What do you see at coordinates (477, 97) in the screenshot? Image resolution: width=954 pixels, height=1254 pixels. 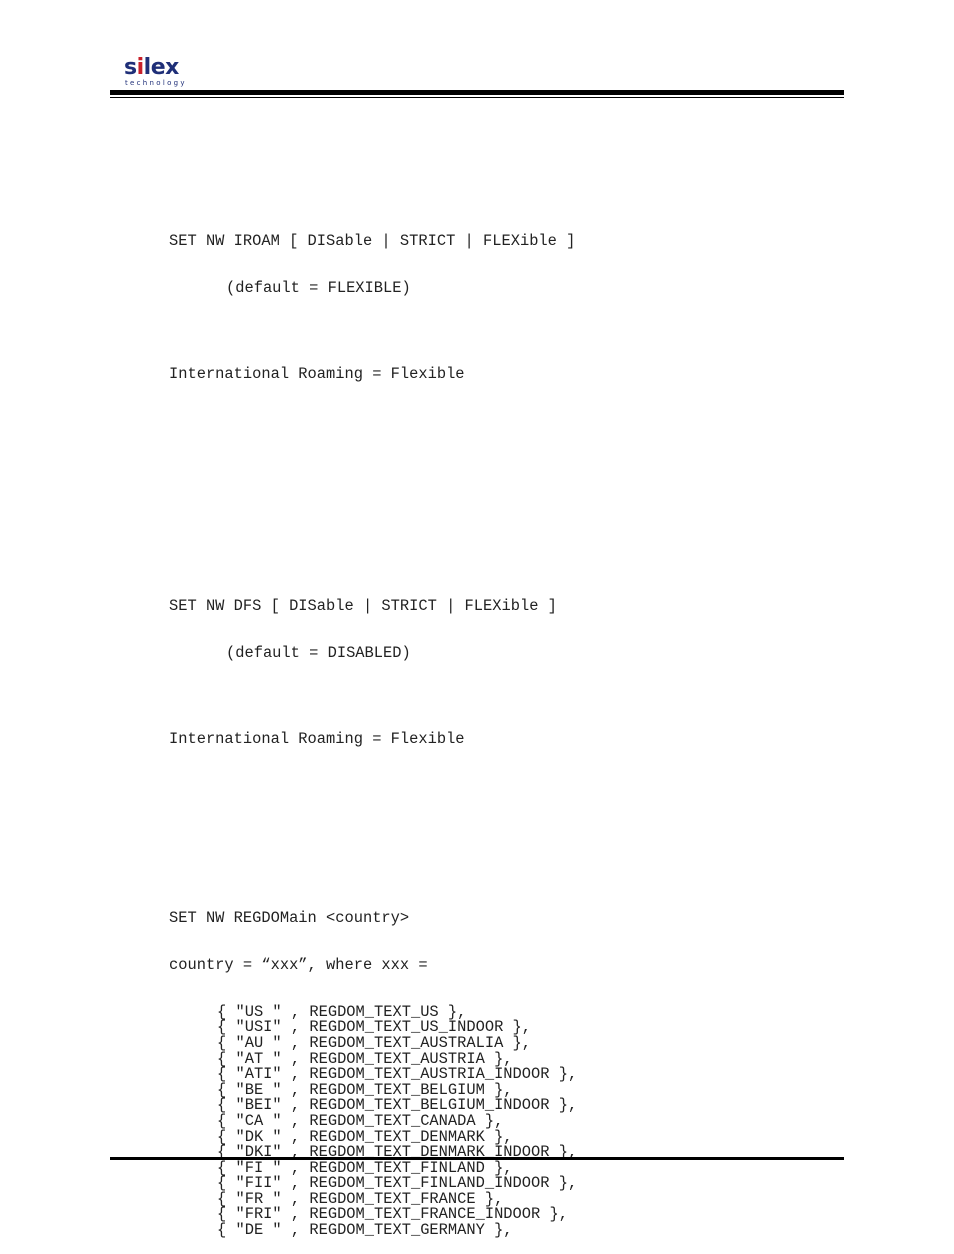 I see `header-rule-thin` at bounding box center [477, 97].